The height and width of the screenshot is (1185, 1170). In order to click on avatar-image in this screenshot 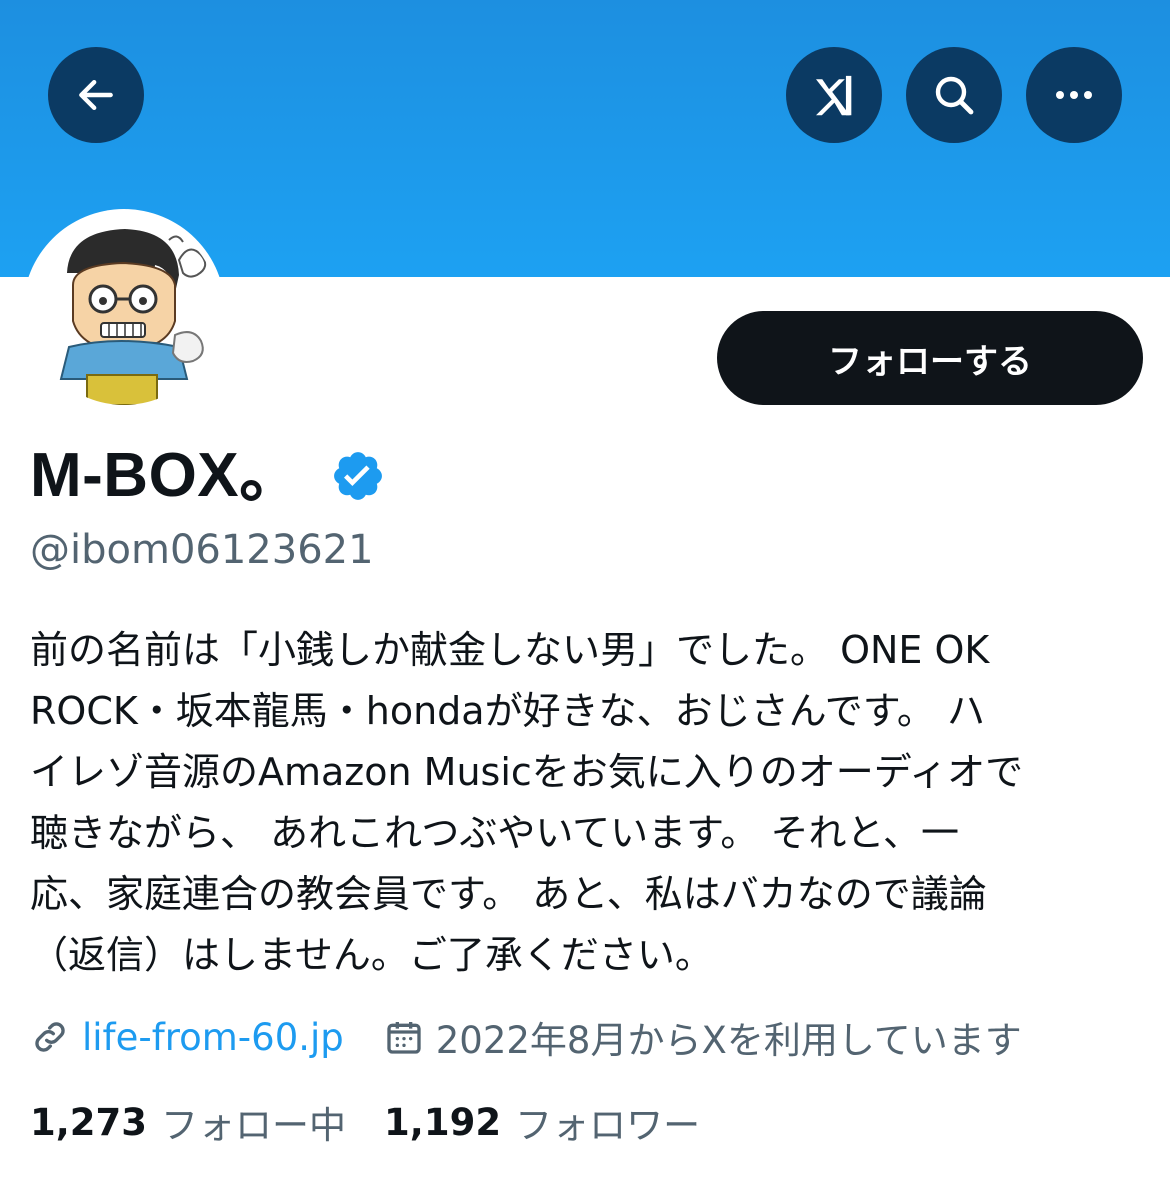, I will do `click(124, 310)`.